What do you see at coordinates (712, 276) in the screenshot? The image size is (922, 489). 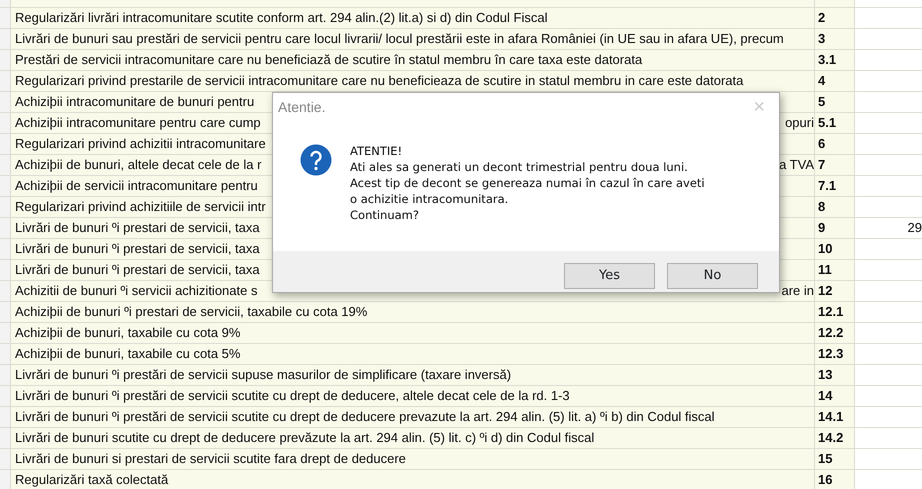 I see `dialog-button: No` at bounding box center [712, 276].